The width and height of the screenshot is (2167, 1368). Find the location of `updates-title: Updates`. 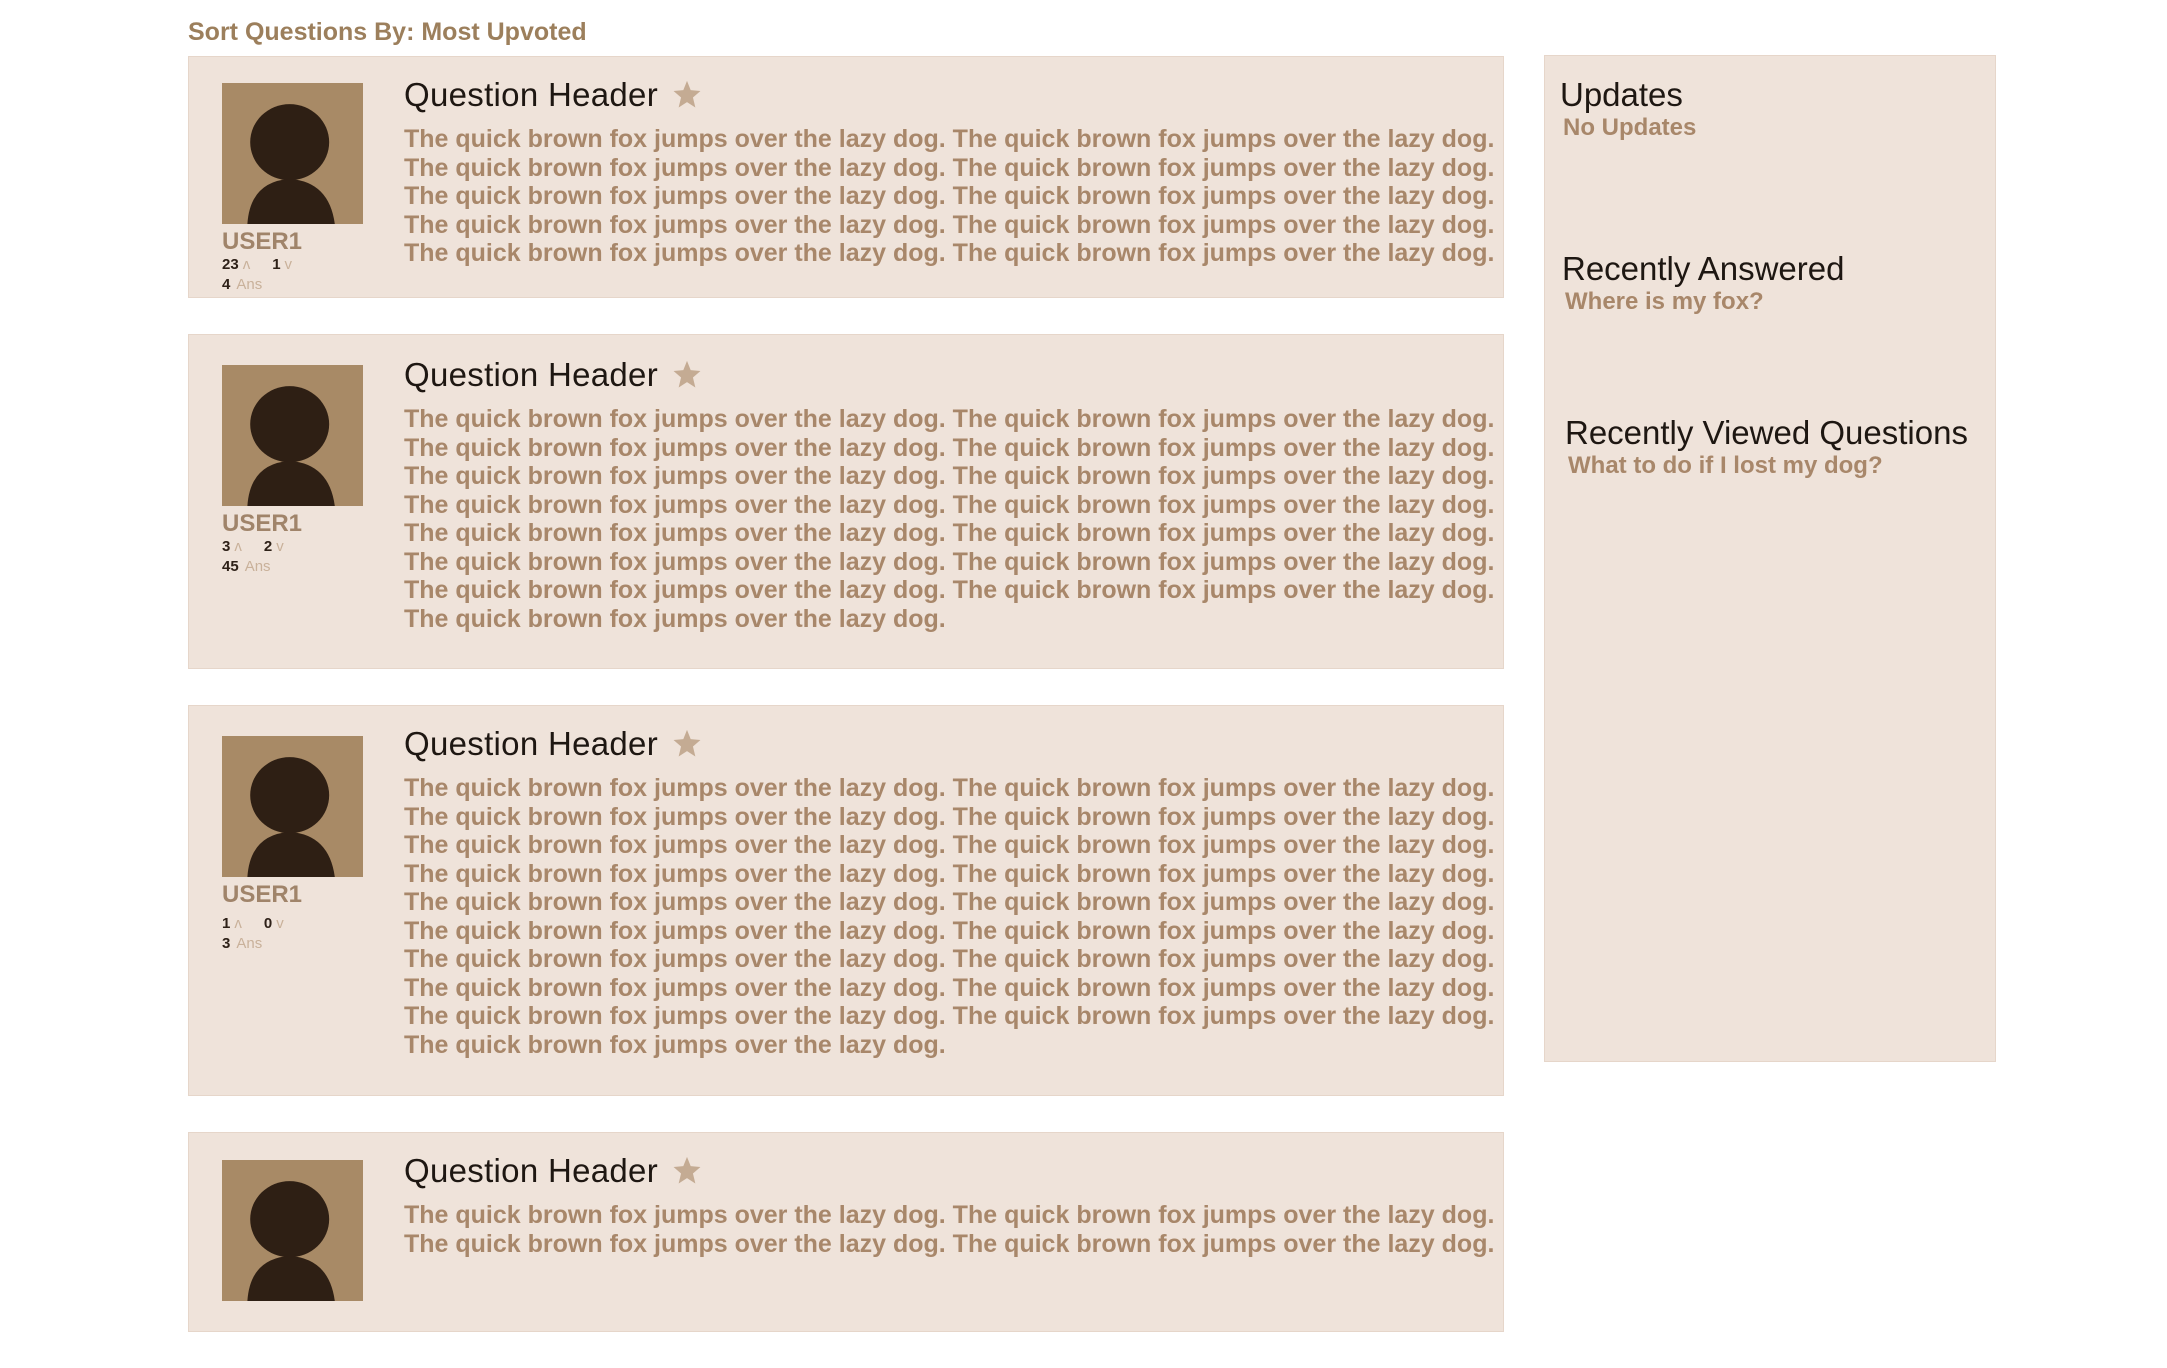

updates-title: Updates is located at coordinates (1621, 94).